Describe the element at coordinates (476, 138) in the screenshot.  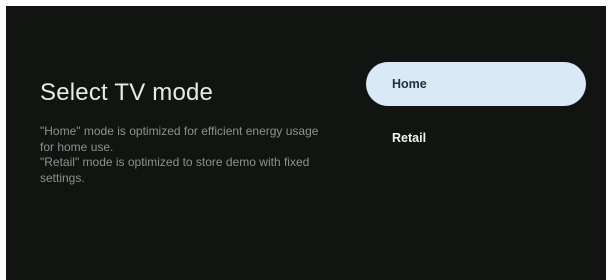
I see `option-retail: Retail` at that location.